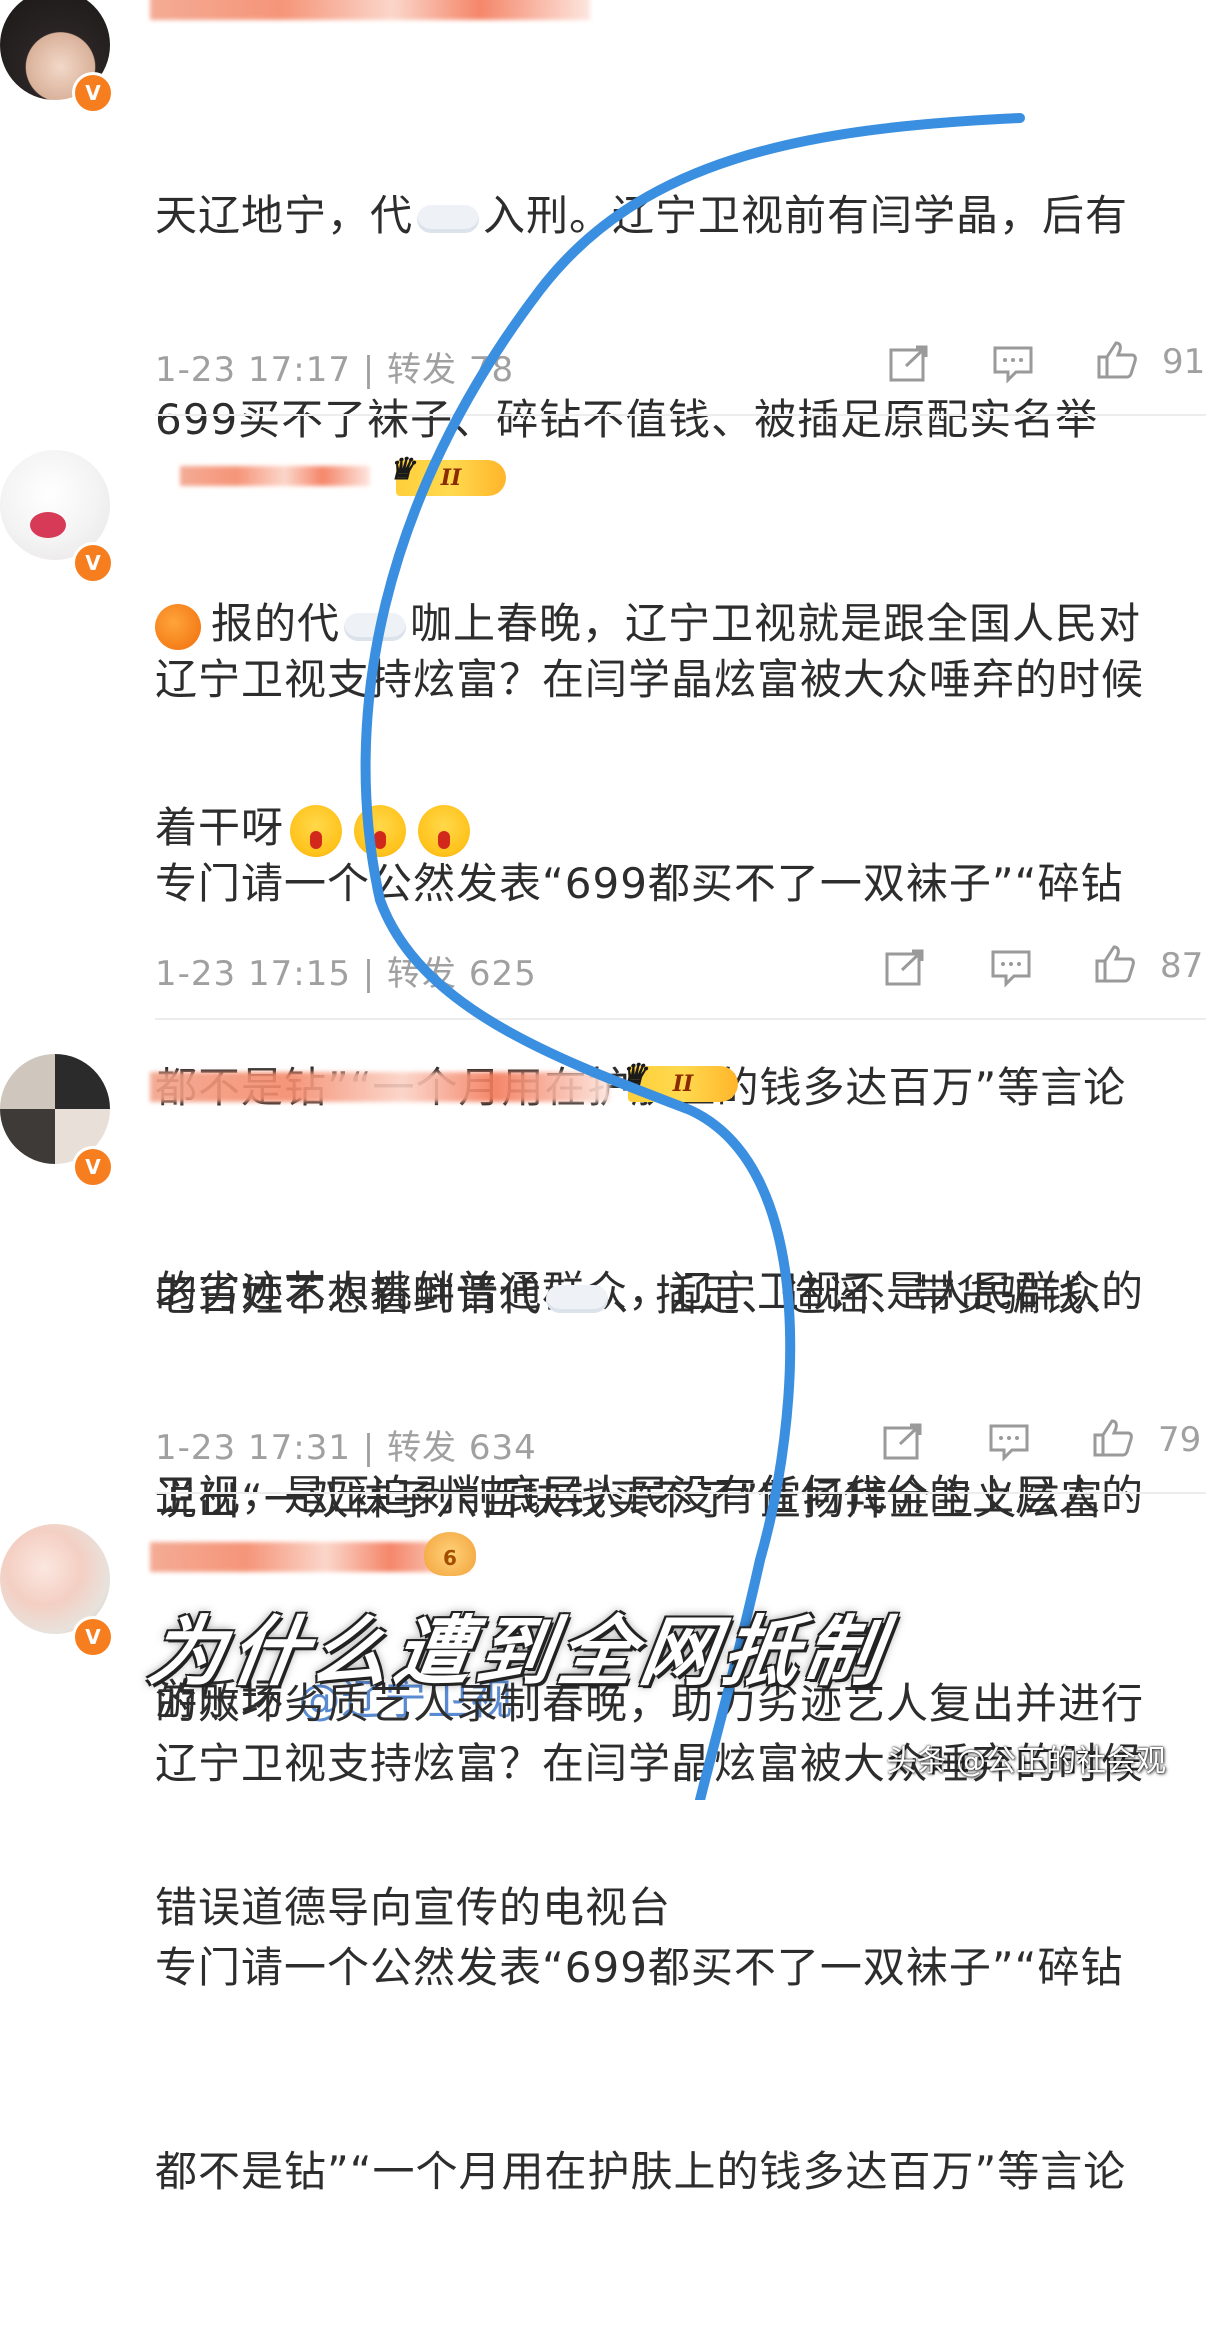 The image size is (1206, 2342). What do you see at coordinates (450, 370) in the screenshot?
I see `repost-count: 转发 78` at bounding box center [450, 370].